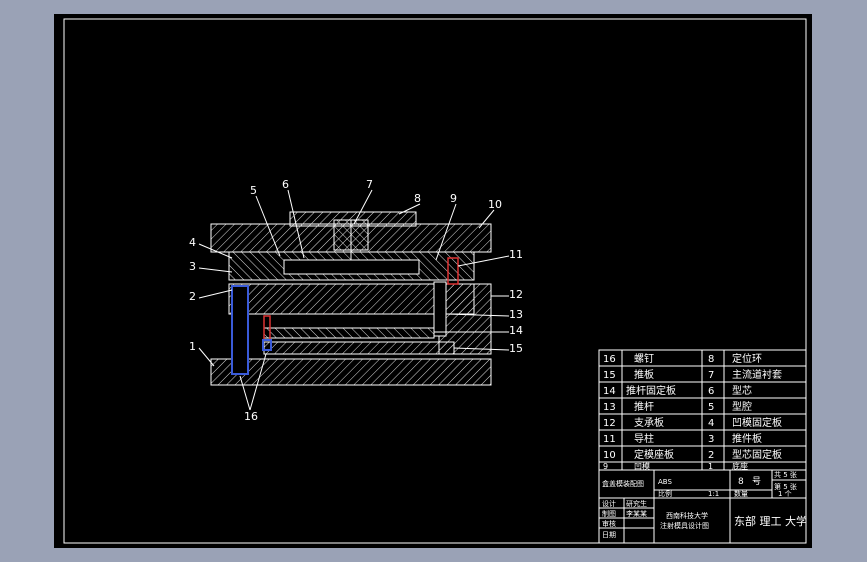  What do you see at coordinates (609, 503) in the screenshot?
I see `designer-label: 设计` at bounding box center [609, 503].